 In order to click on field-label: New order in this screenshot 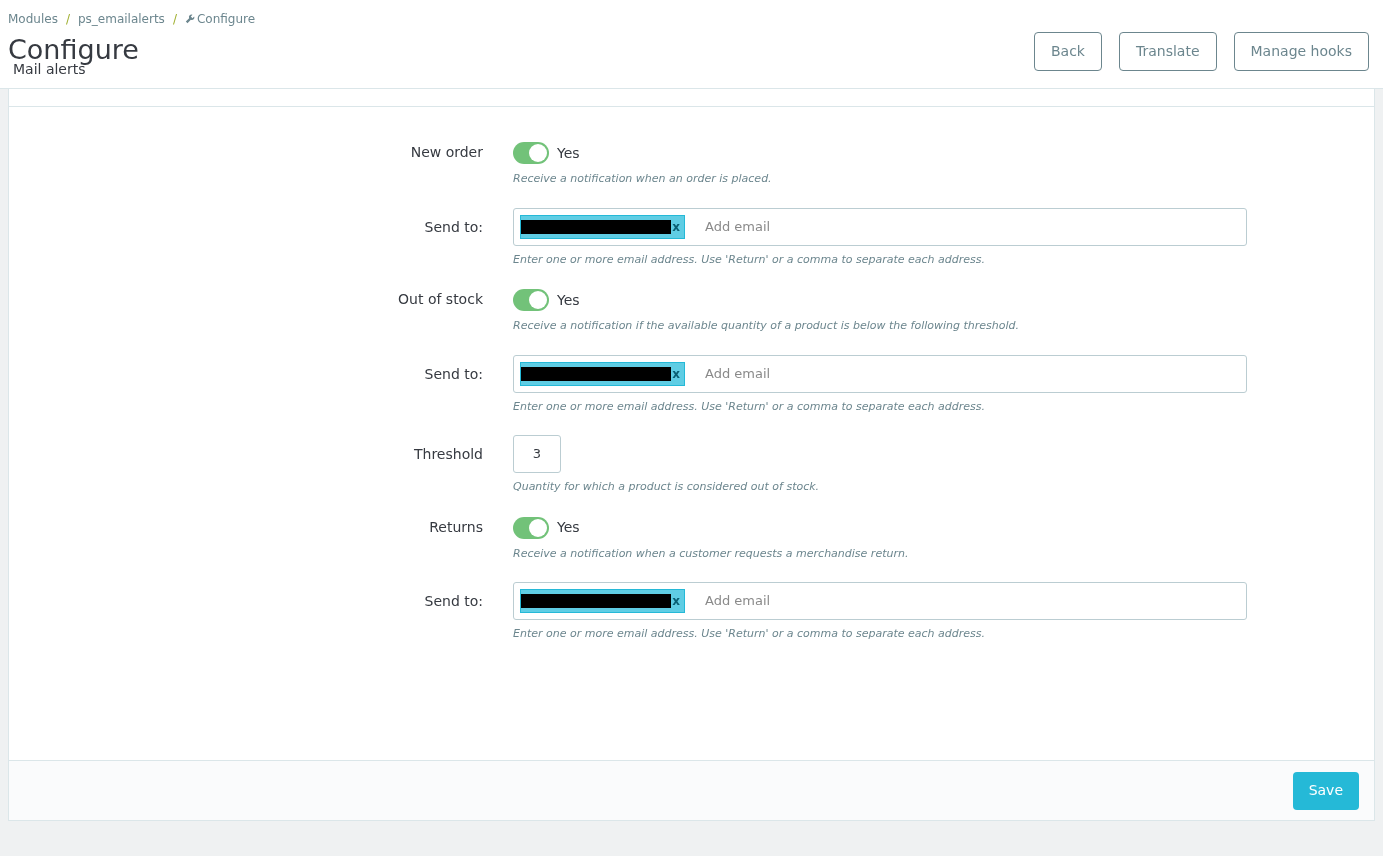, I will do `click(446, 152)`.